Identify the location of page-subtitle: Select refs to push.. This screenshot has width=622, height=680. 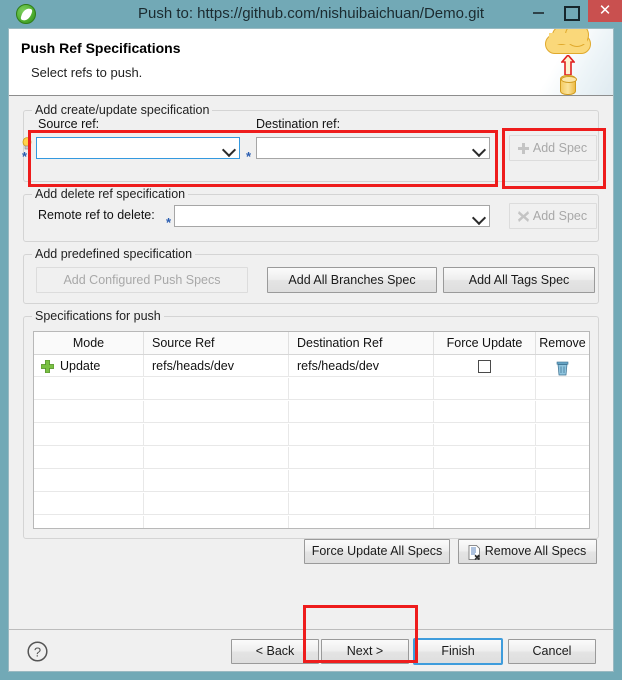
(87, 72).